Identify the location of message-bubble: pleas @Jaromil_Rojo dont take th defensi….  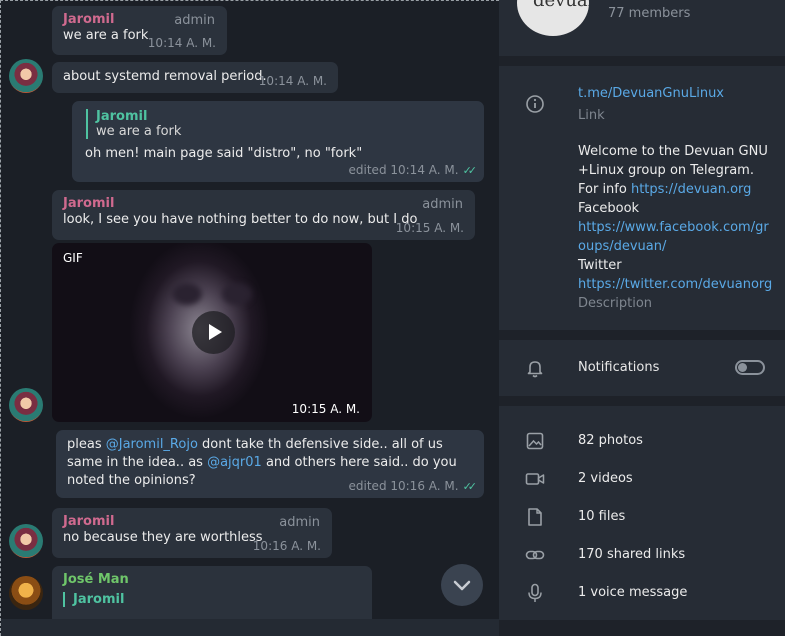
(270, 464).